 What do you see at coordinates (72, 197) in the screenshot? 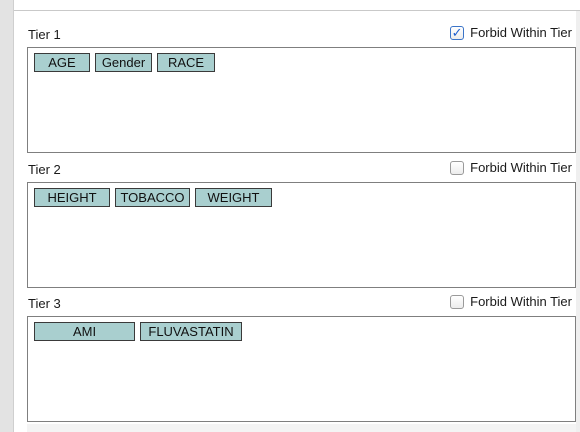
I see `variable-chip-height: HEIGHT` at bounding box center [72, 197].